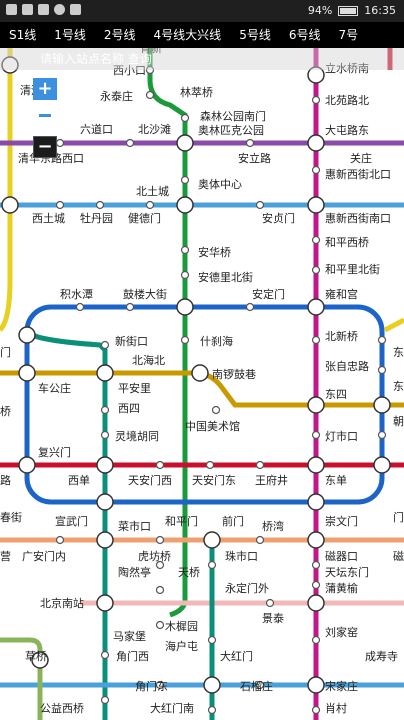 This screenshot has width=404, height=720. Describe the element at coordinates (181, 626) in the screenshot. I see `station-label: 木樨园` at that location.